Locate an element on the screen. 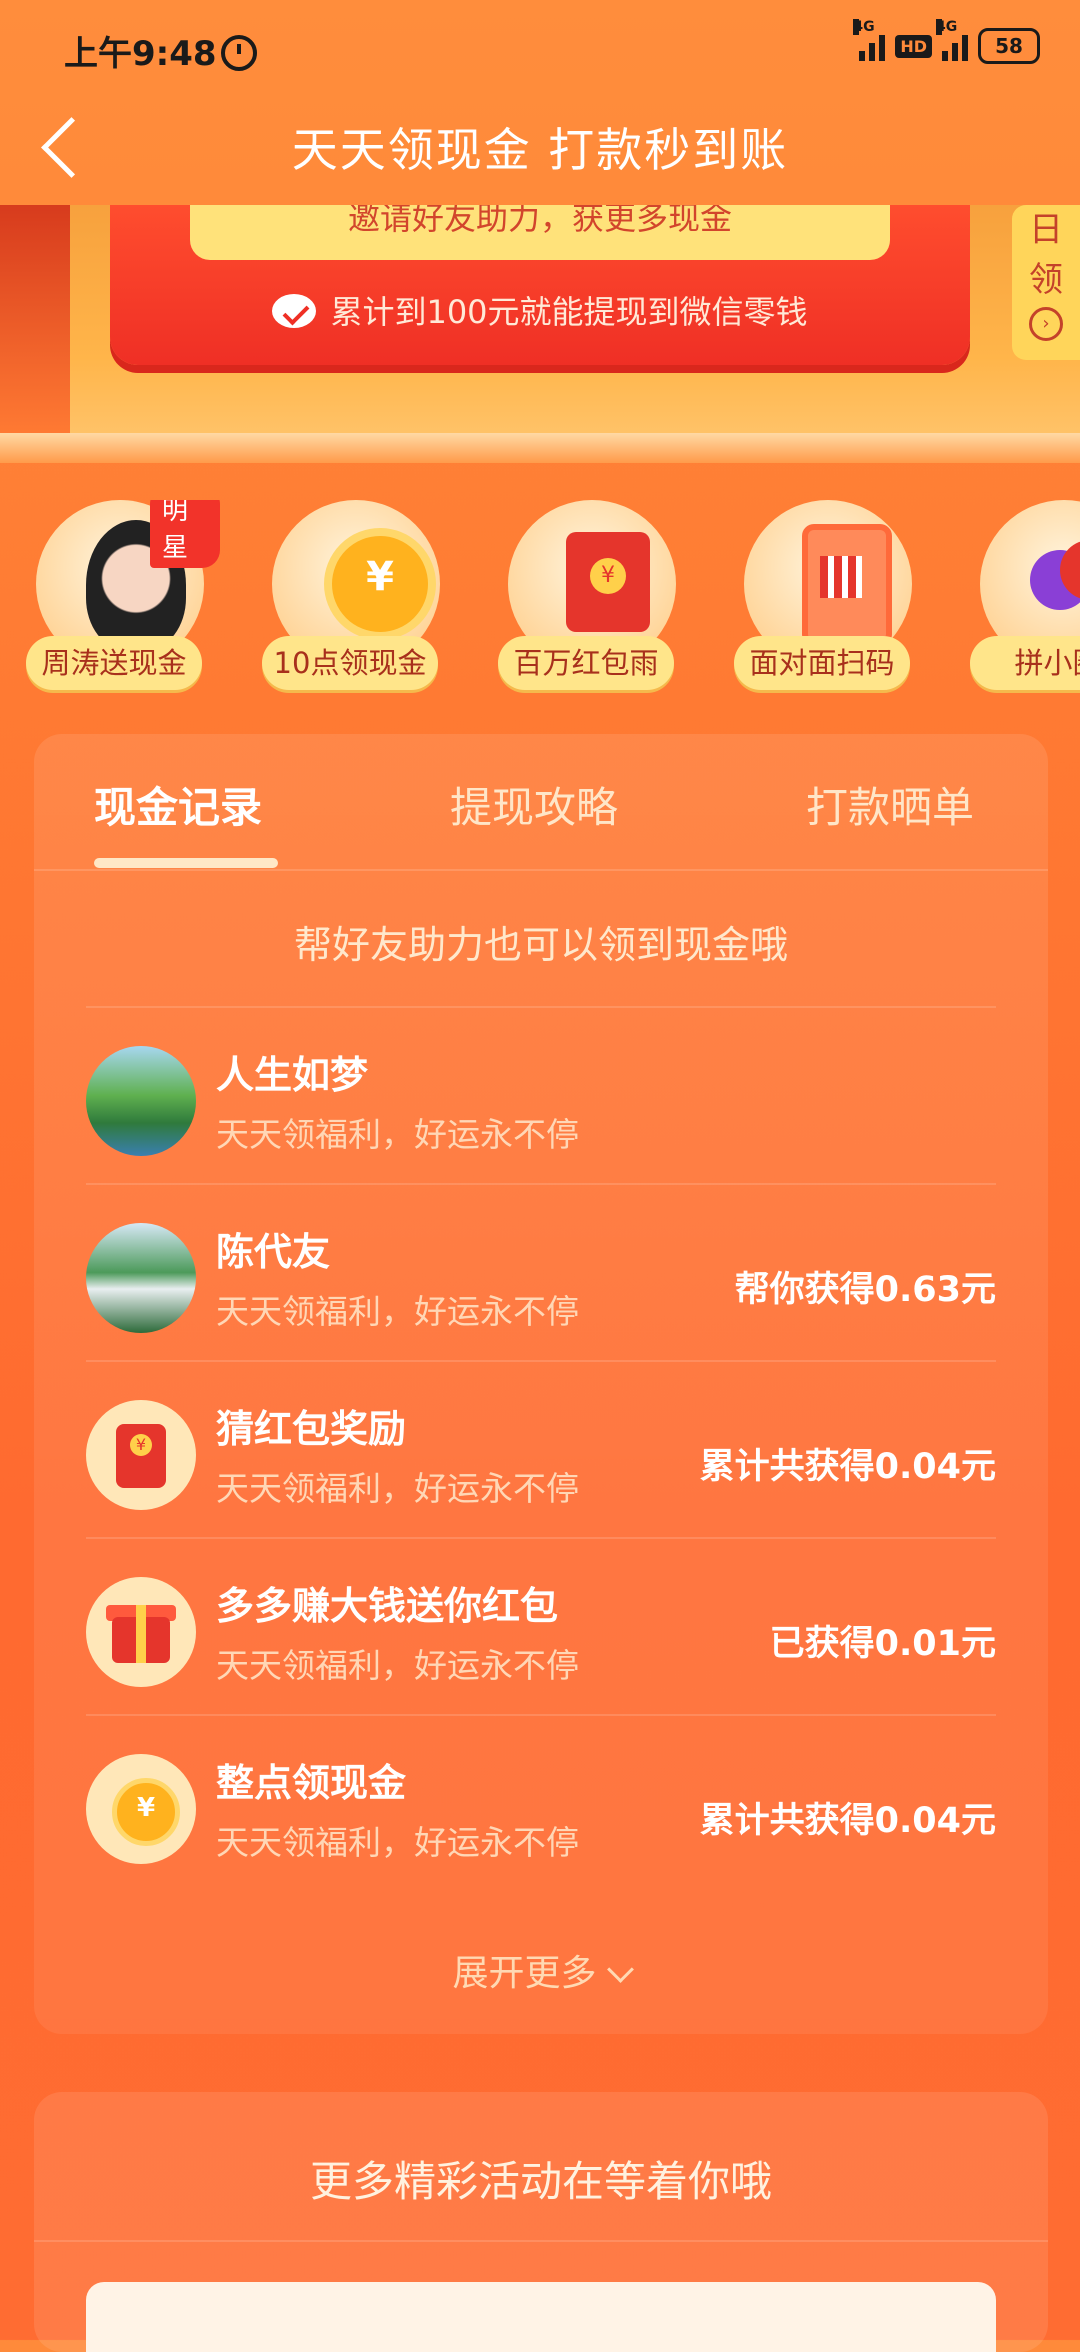 The image size is (1080, 2352). shortcut-10am-cash: ¥ 10点领现金 is located at coordinates (356, 600).